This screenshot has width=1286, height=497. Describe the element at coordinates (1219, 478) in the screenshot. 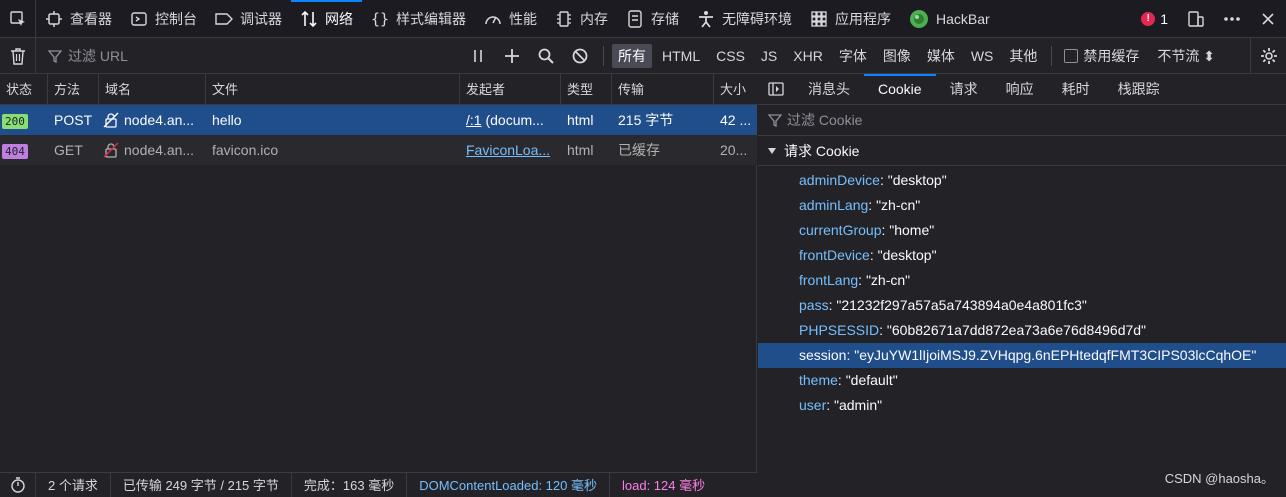

I see `watermark: CSDN @haosha。` at that location.